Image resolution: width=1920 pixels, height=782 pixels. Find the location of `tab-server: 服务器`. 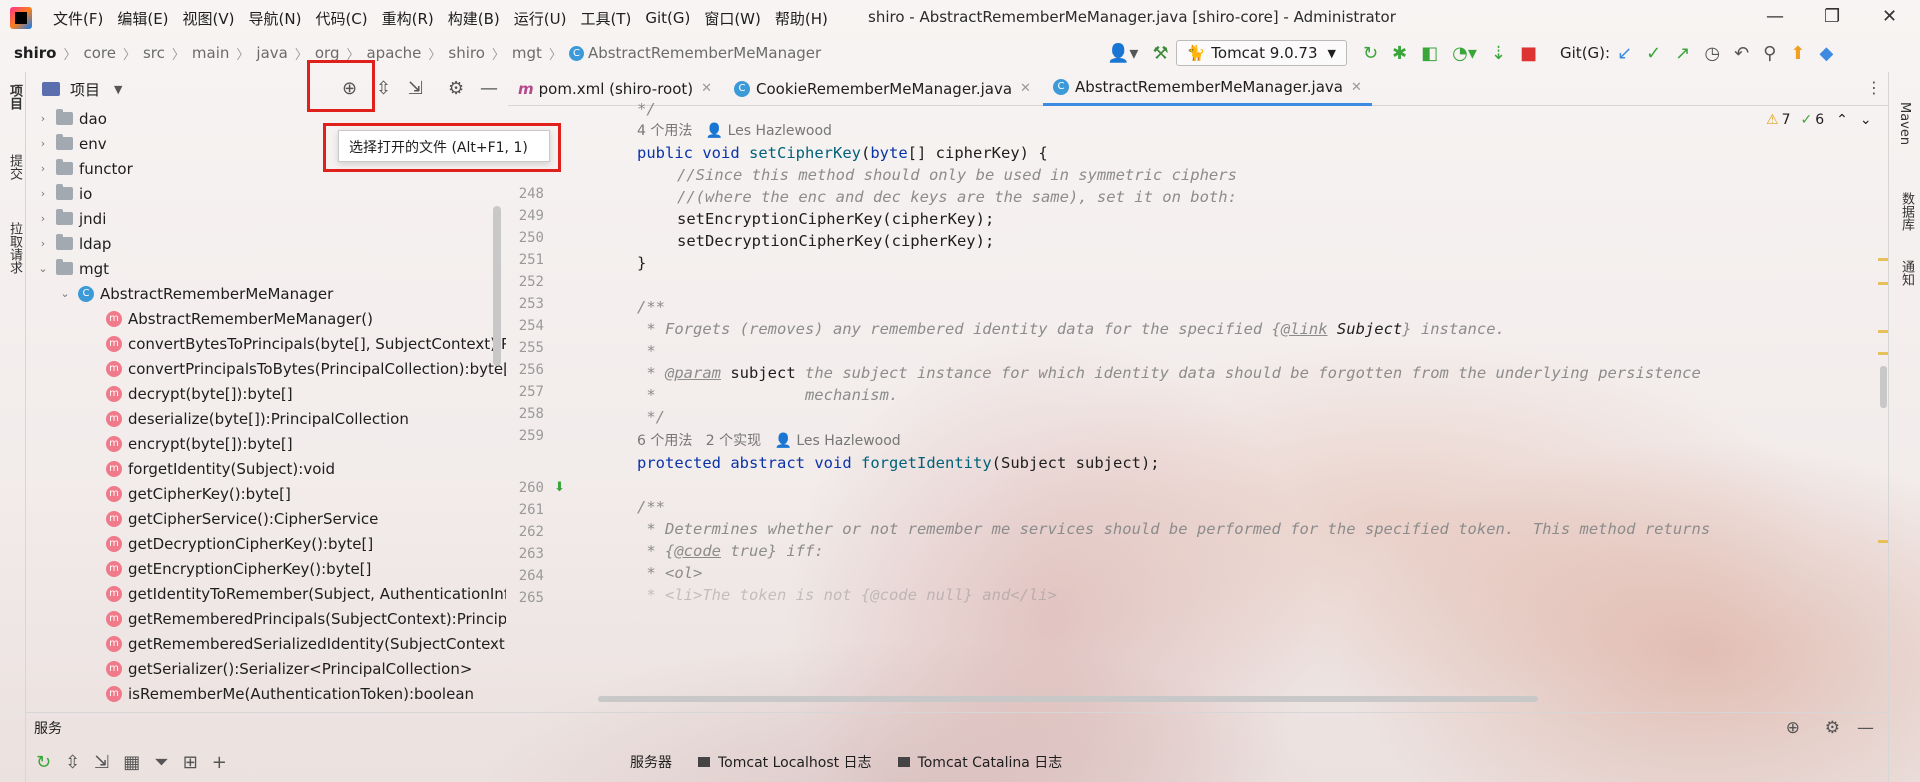

tab-server: 服务器 is located at coordinates (651, 762).